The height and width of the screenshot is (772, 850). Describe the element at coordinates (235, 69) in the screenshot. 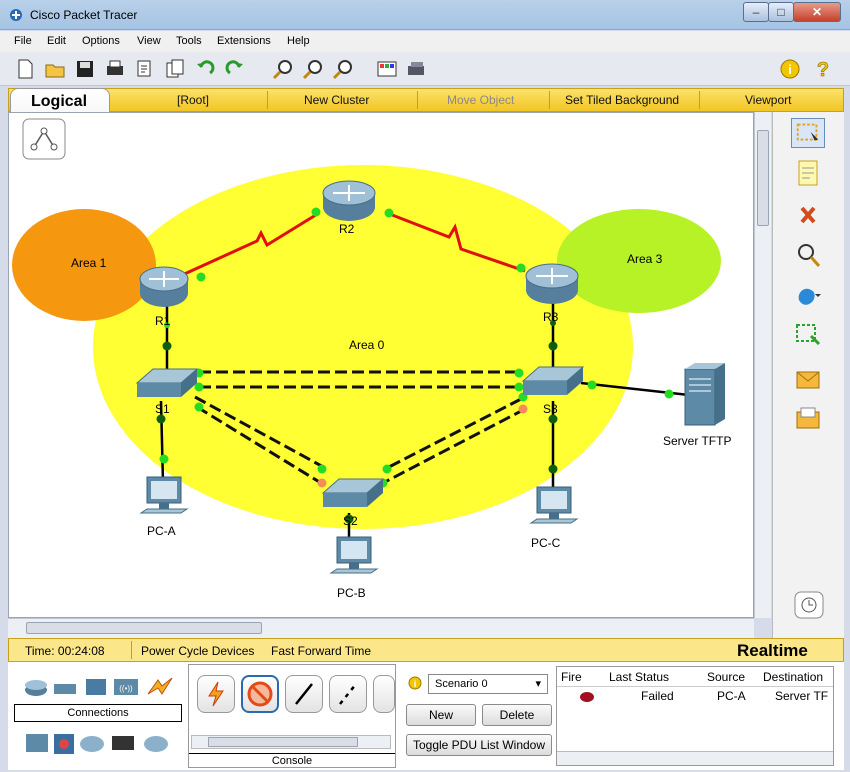

I see `redo-icon` at that location.